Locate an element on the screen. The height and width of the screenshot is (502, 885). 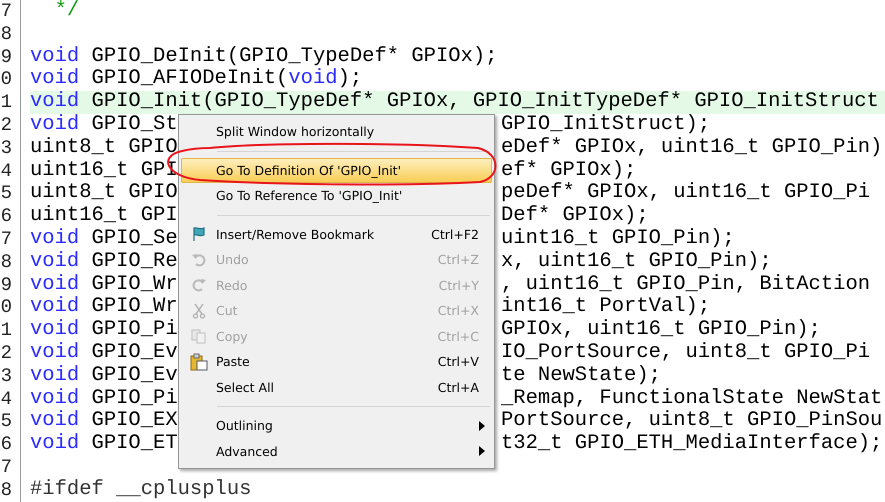
code-text: x, uint16_t GPIO_Pin); is located at coordinates (636, 262).